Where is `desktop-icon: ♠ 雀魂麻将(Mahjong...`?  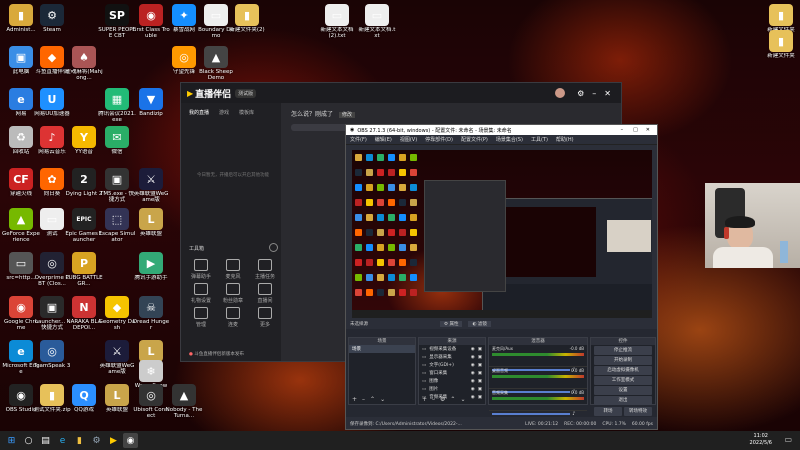
desktop-icon: ♠ 雀魂麻将(Mahjong... is located at coordinates (84, 63).